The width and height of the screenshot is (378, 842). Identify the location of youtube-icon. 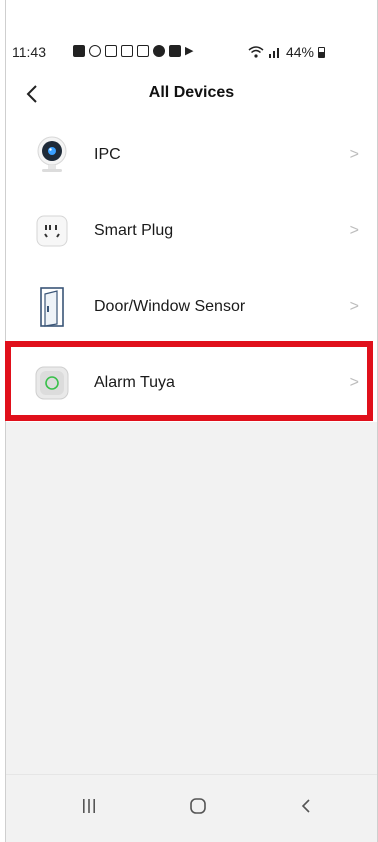
(175, 50).